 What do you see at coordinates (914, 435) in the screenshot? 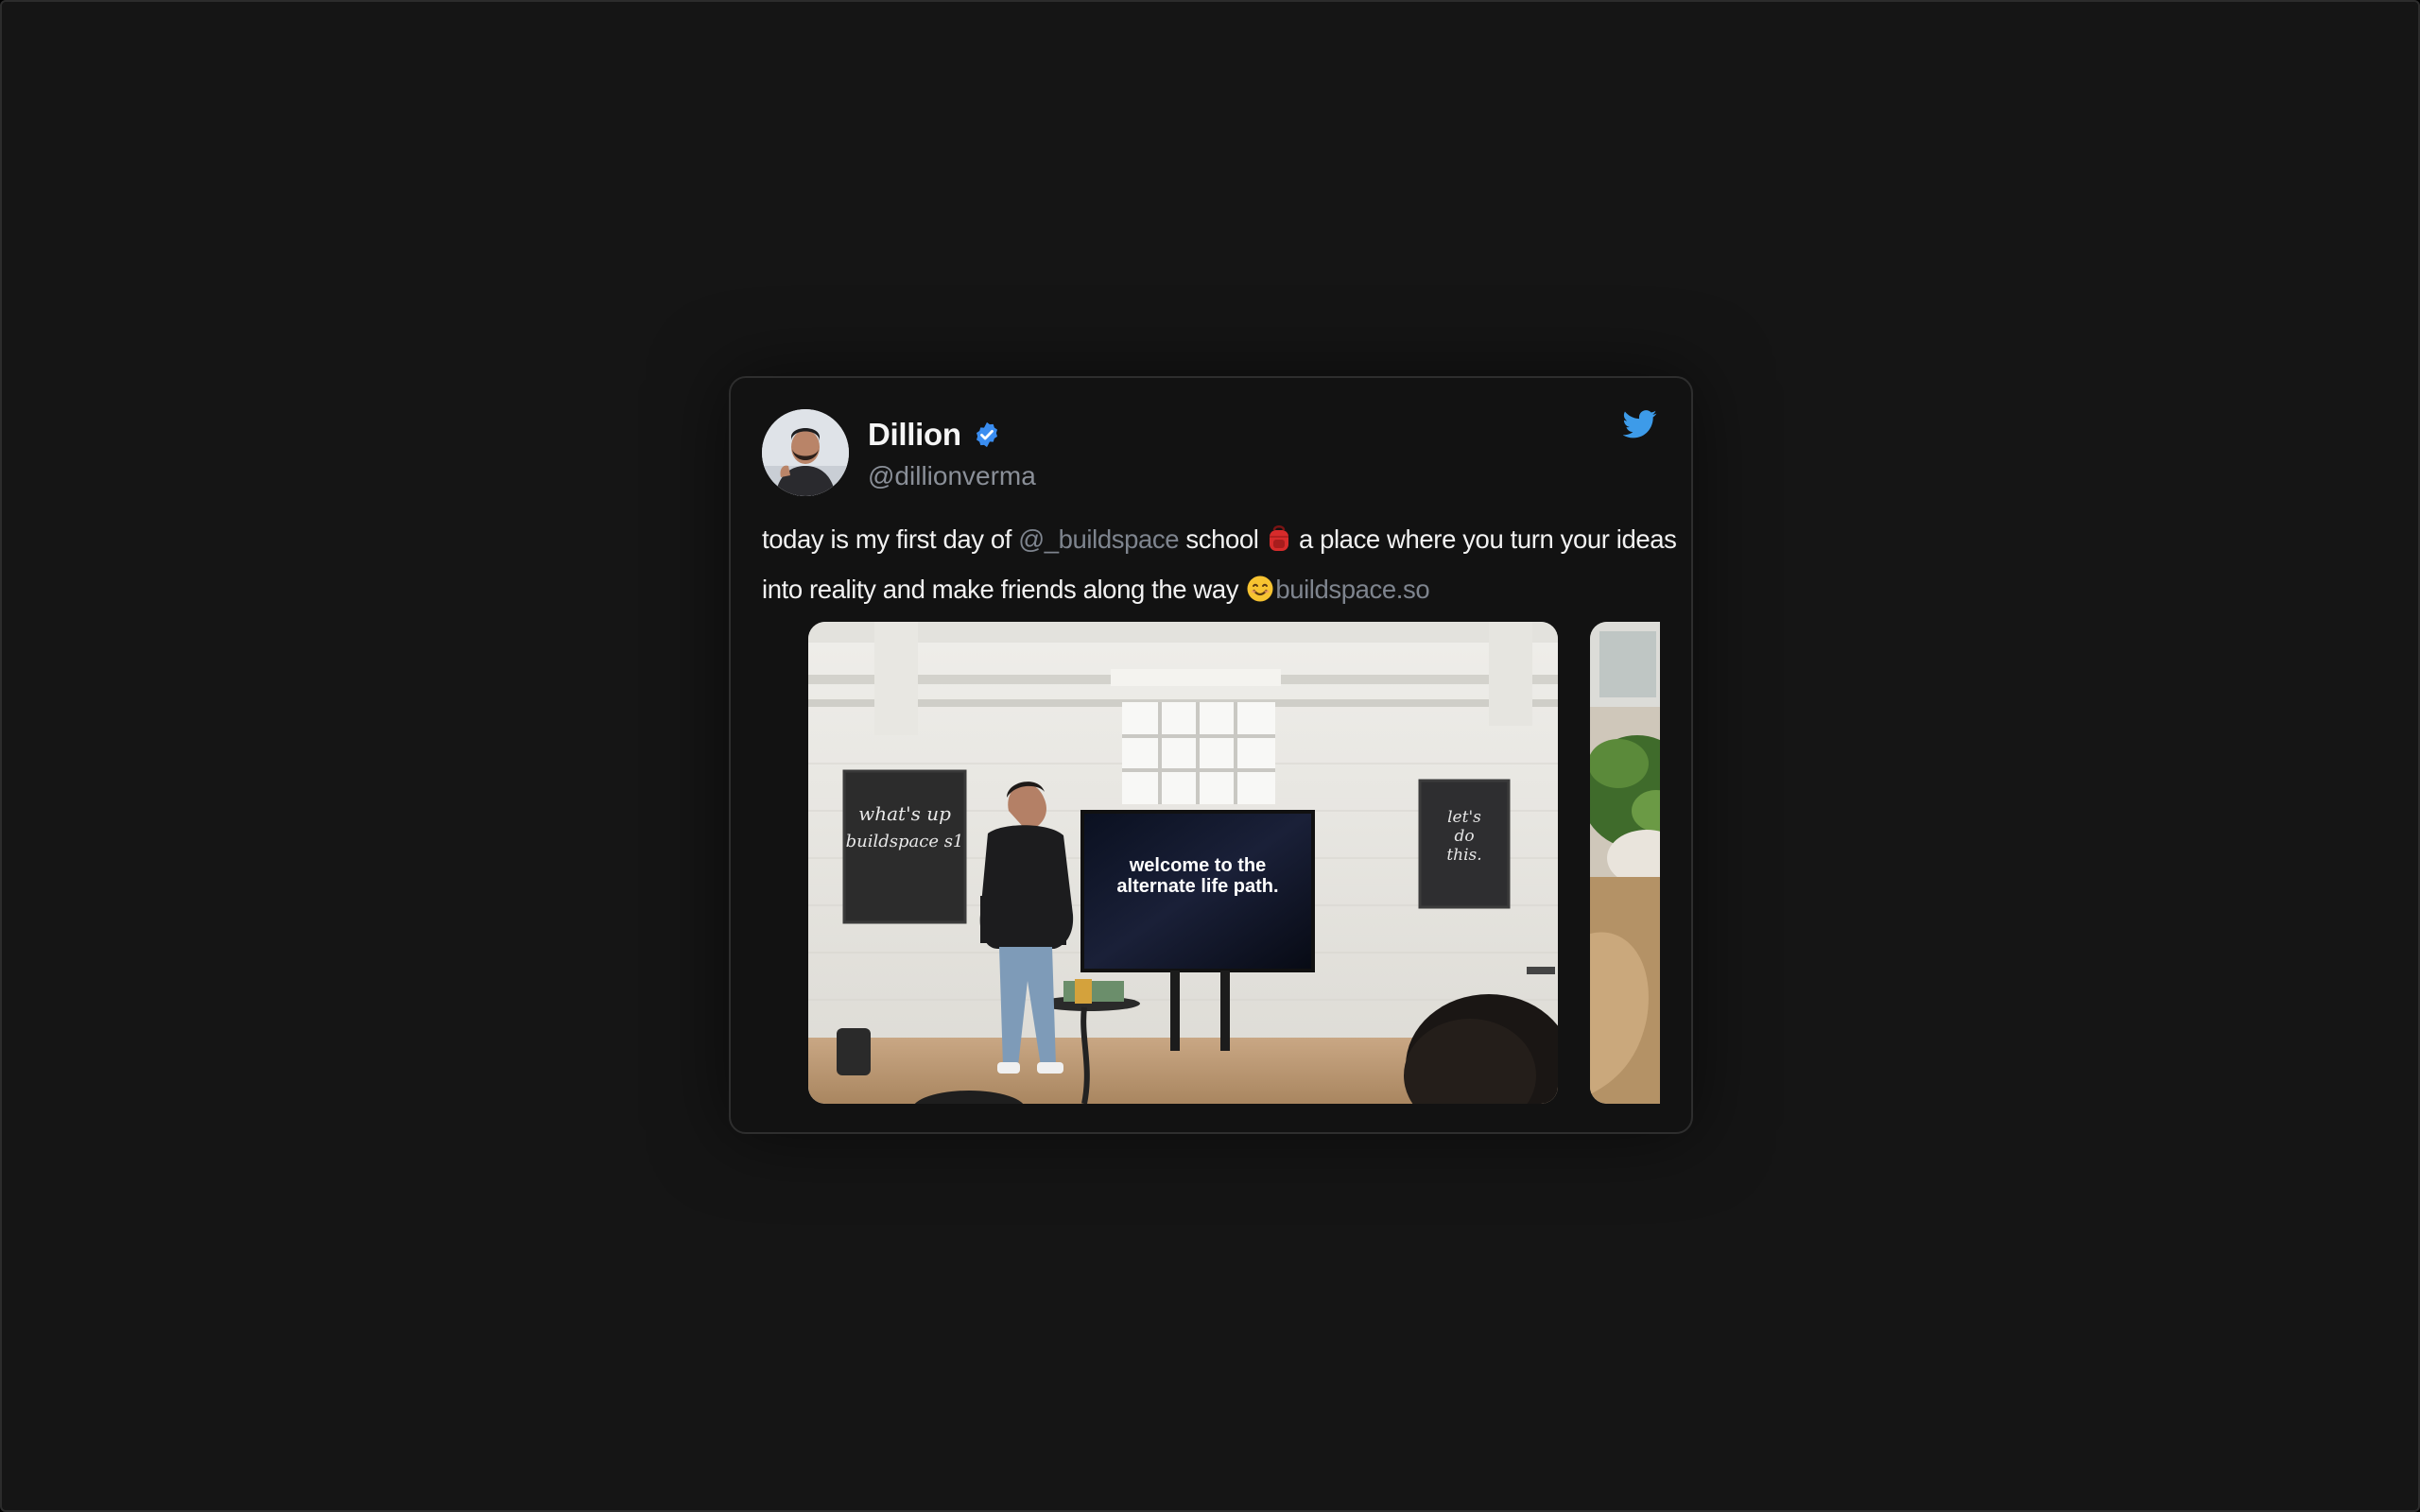
I see `author-name: Dillion` at bounding box center [914, 435].